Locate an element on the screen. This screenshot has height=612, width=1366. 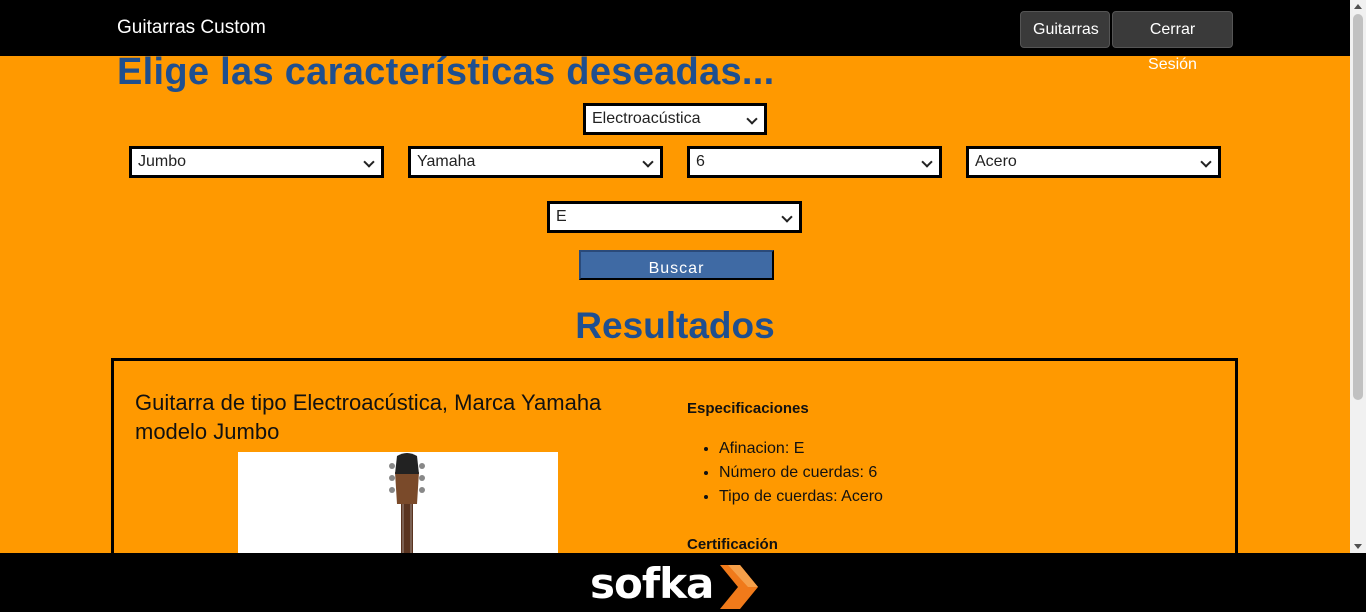
certification-heading: Certificación is located at coordinates (732, 544).